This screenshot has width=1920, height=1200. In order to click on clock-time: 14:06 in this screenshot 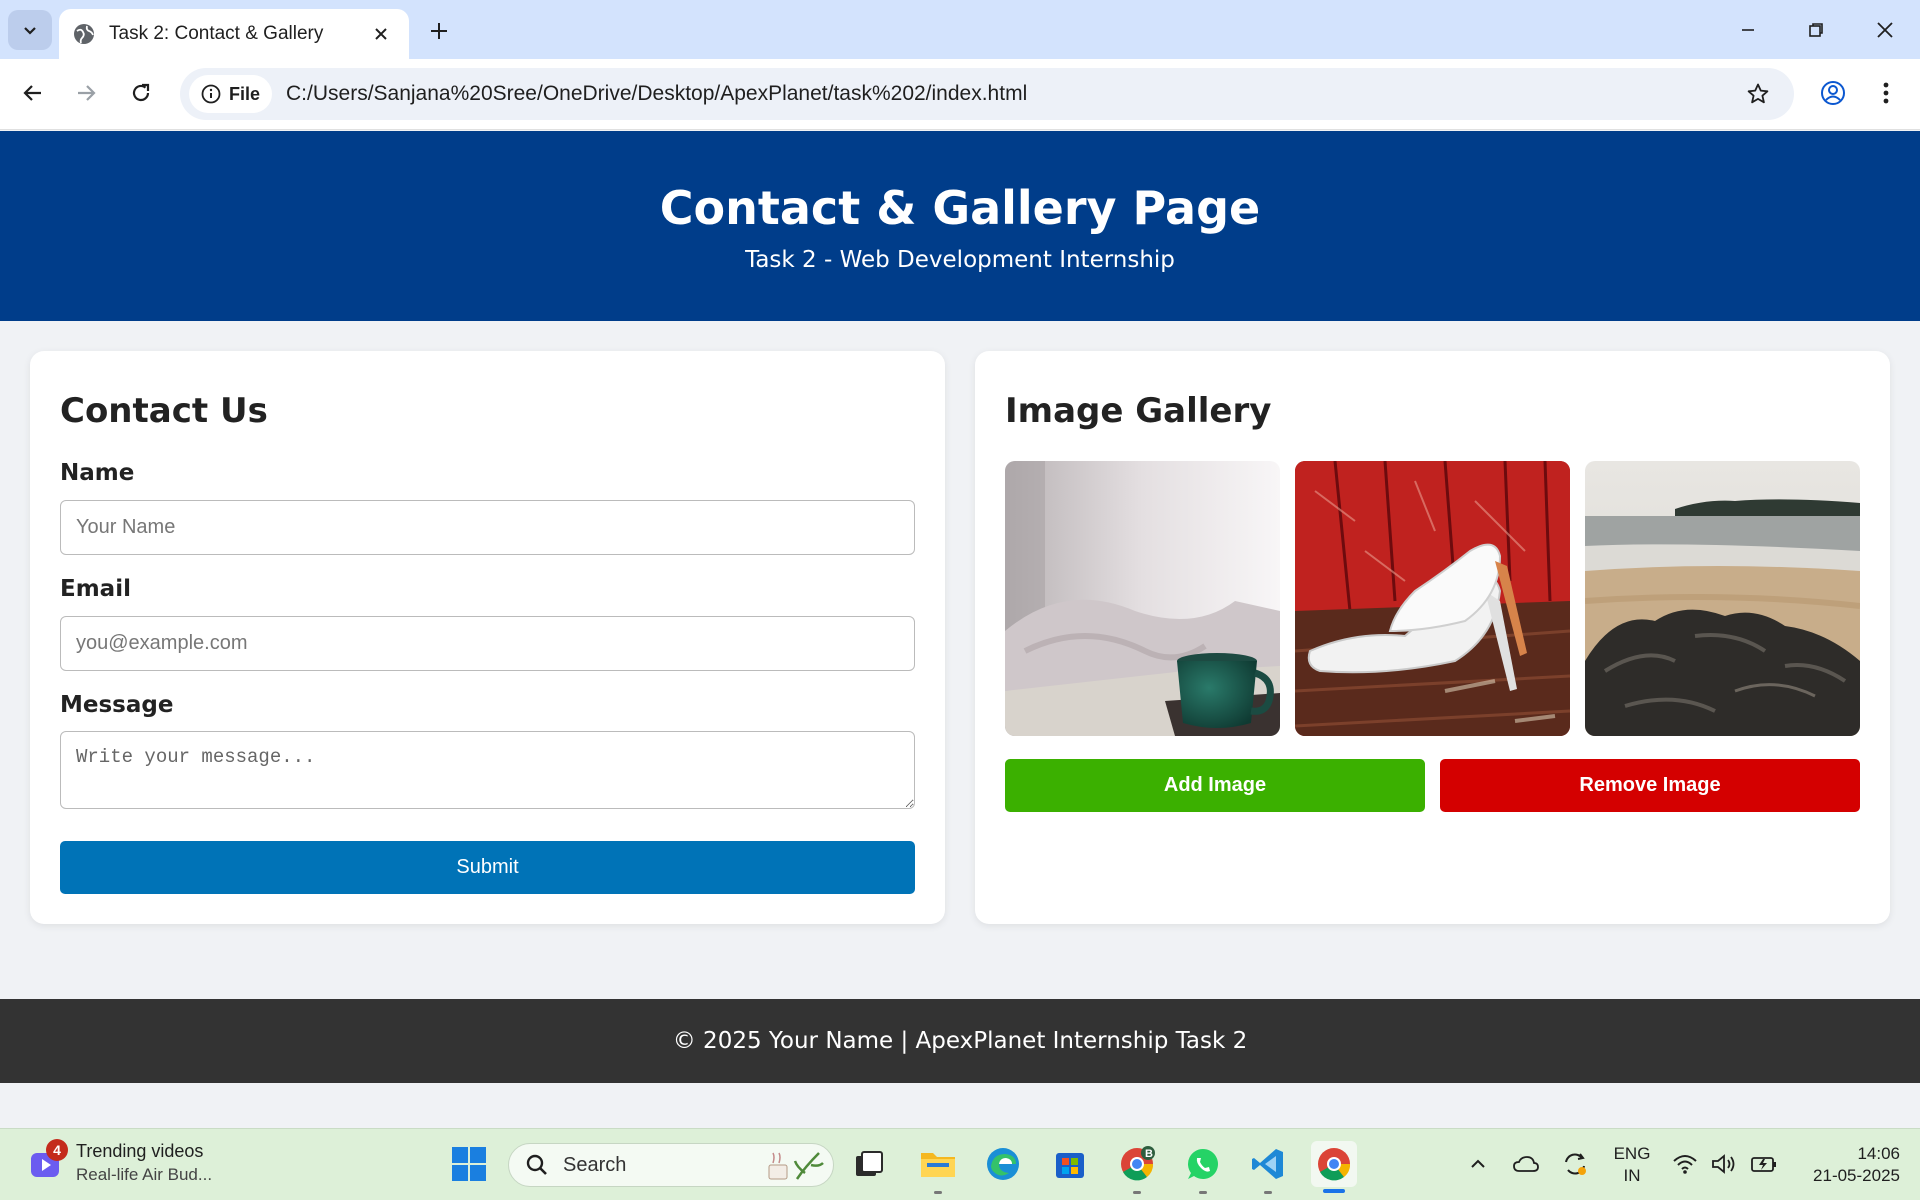, I will do `click(1878, 1153)`.